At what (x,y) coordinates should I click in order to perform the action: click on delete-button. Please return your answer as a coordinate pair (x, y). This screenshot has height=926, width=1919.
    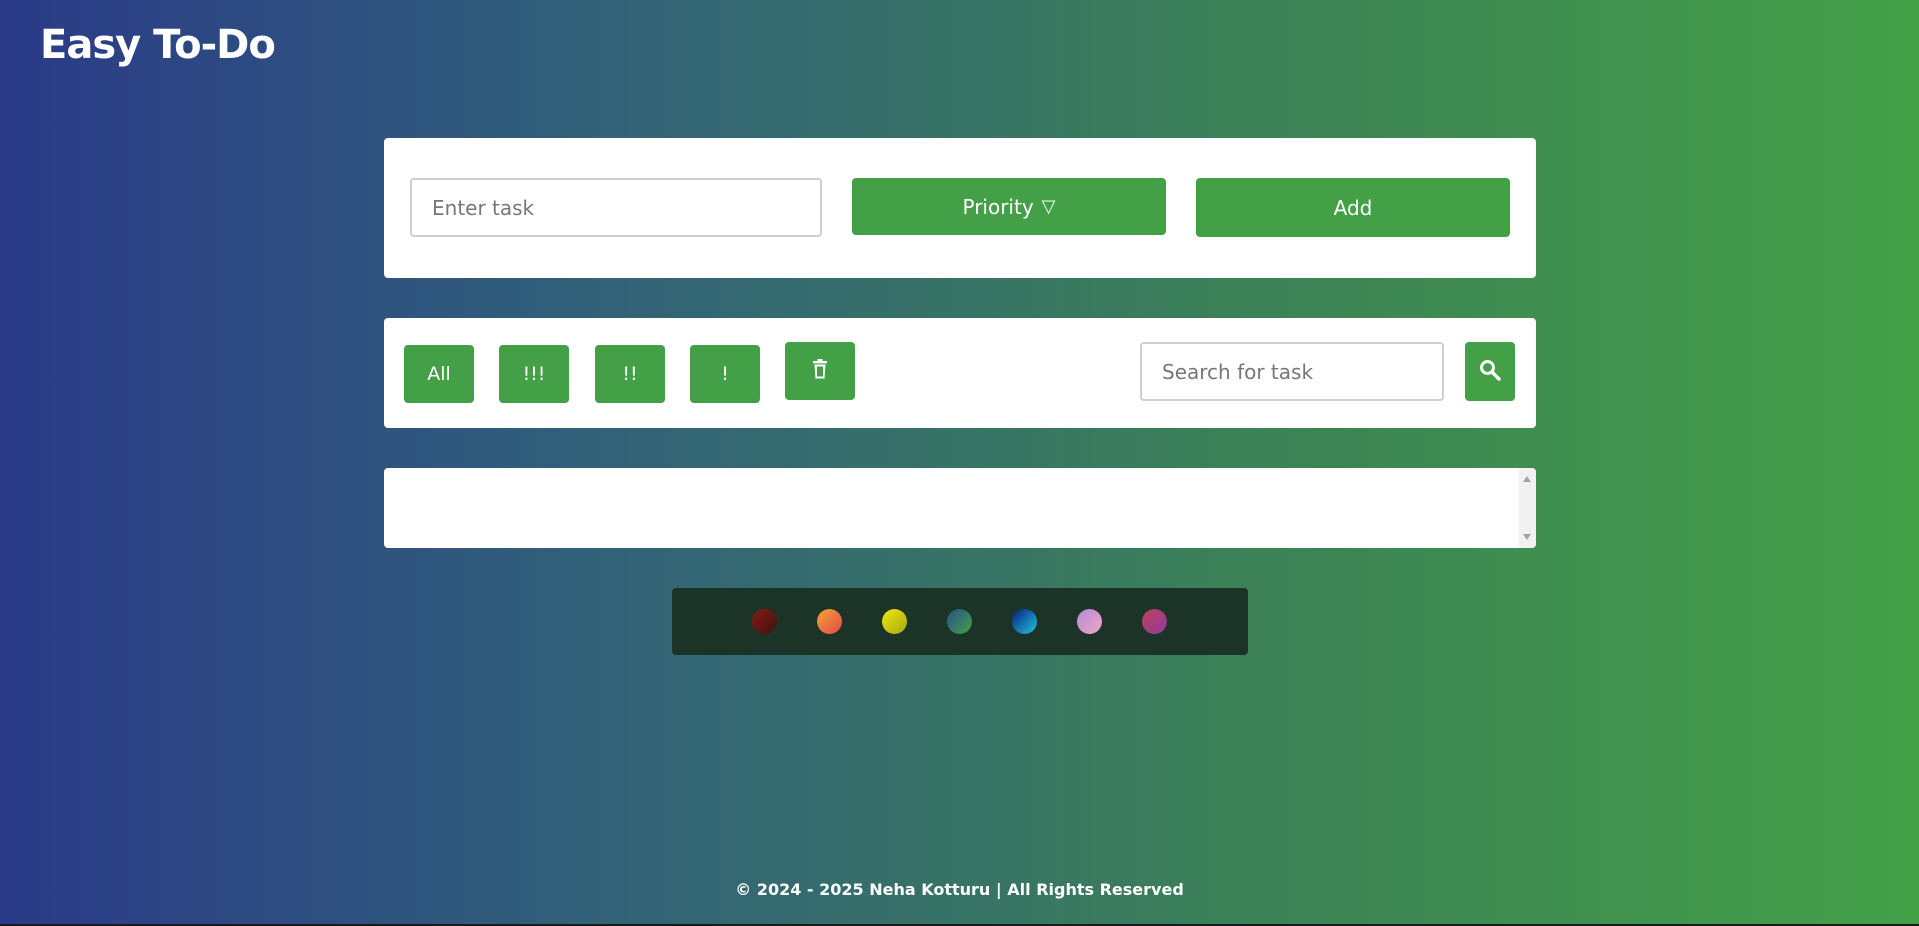
    Looking at the image, I should click on (820, 371).